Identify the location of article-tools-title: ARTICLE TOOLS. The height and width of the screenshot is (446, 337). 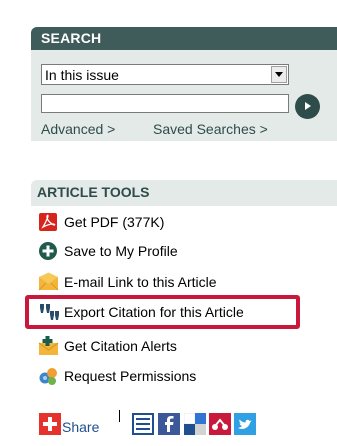
(93, 192).